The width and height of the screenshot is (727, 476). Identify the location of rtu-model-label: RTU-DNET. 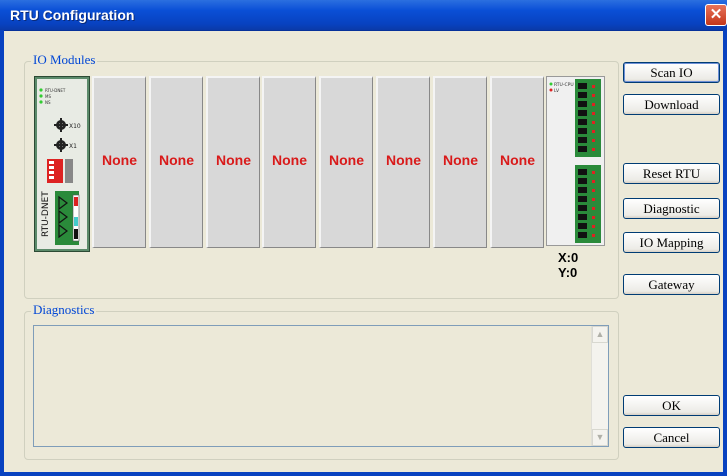
(46, 214).